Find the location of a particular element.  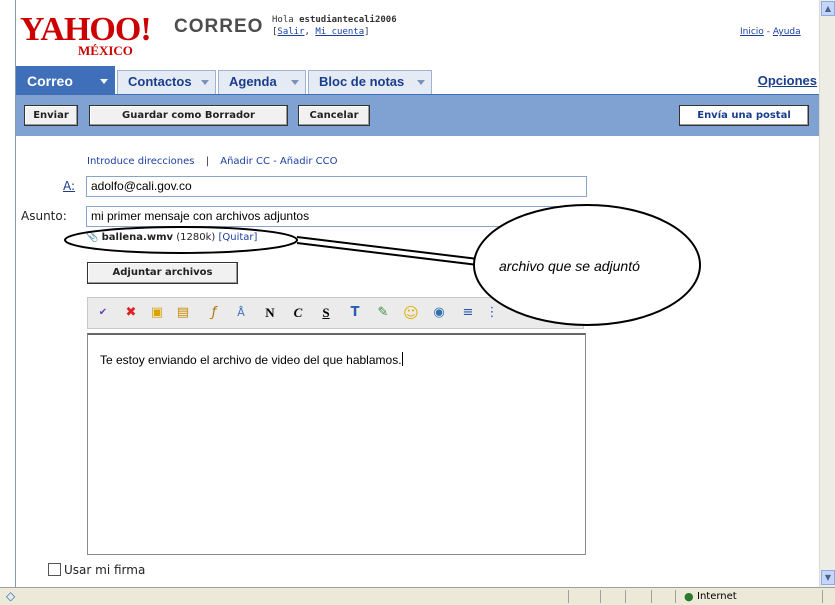

globe-icon: ● is located at coordinates (689, 596).